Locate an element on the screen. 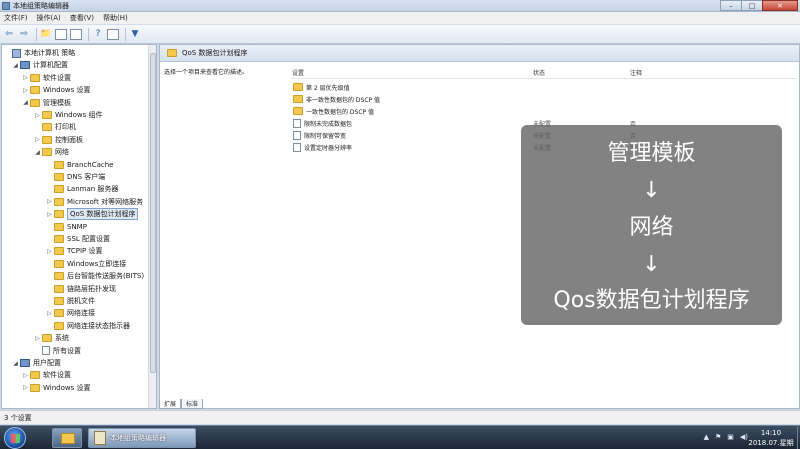  tree-item-label: 链路层拓扑发现 is located at coordinates (91, 288).